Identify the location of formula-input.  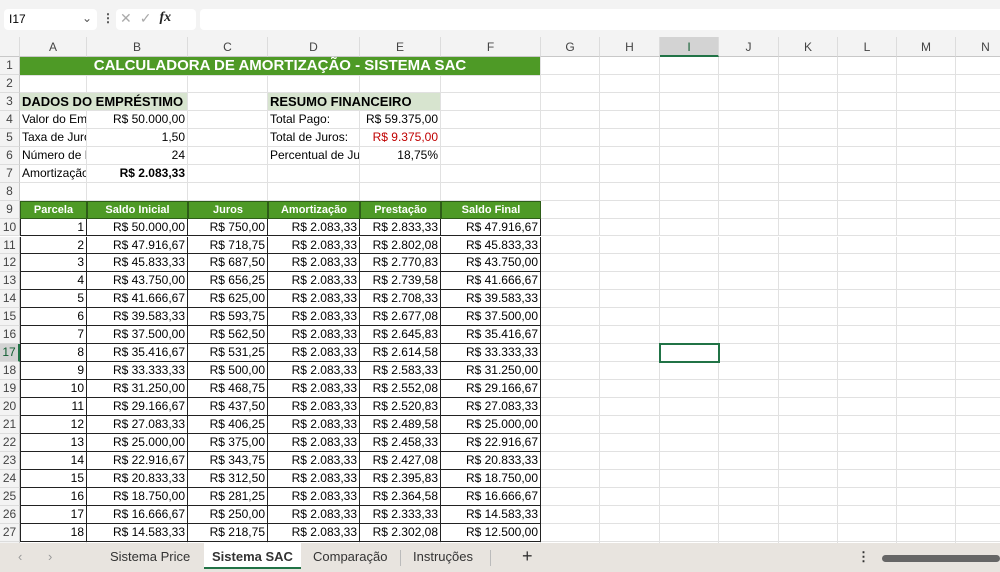
(600, 19).